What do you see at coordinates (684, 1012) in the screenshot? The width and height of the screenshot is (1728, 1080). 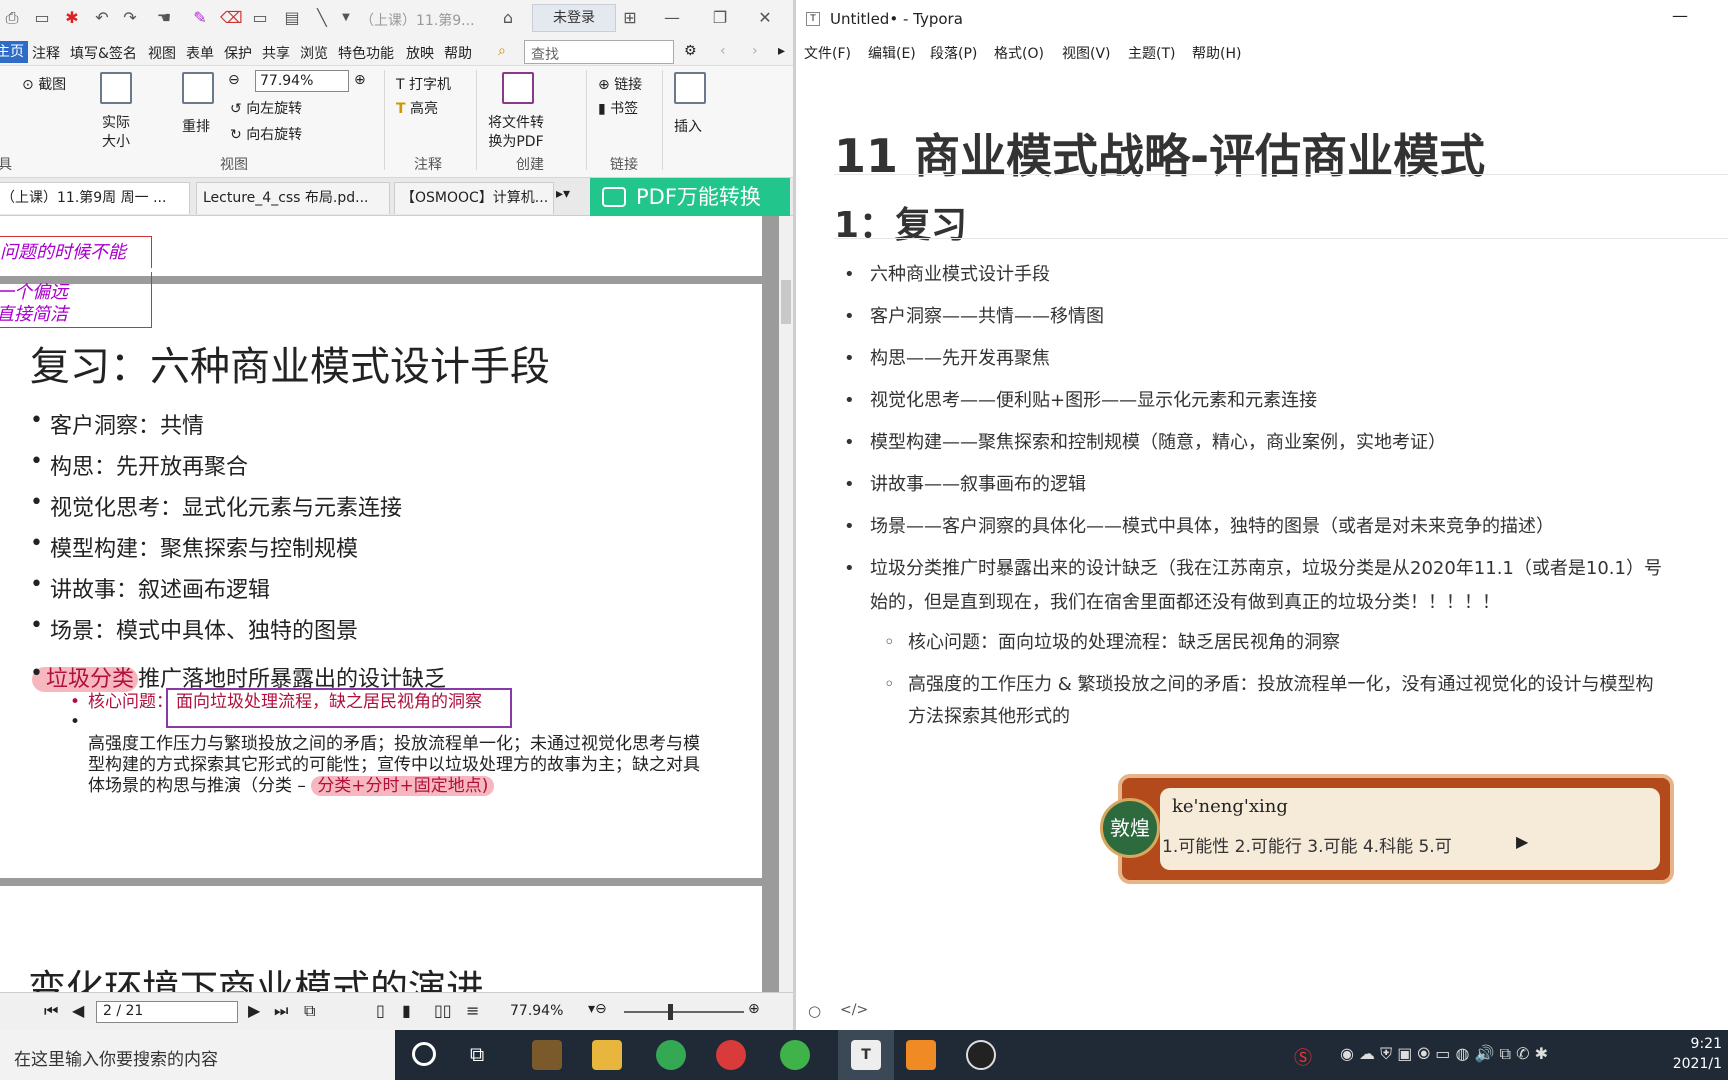 I see `zoom-slider` at bounding box center [684, 1012].